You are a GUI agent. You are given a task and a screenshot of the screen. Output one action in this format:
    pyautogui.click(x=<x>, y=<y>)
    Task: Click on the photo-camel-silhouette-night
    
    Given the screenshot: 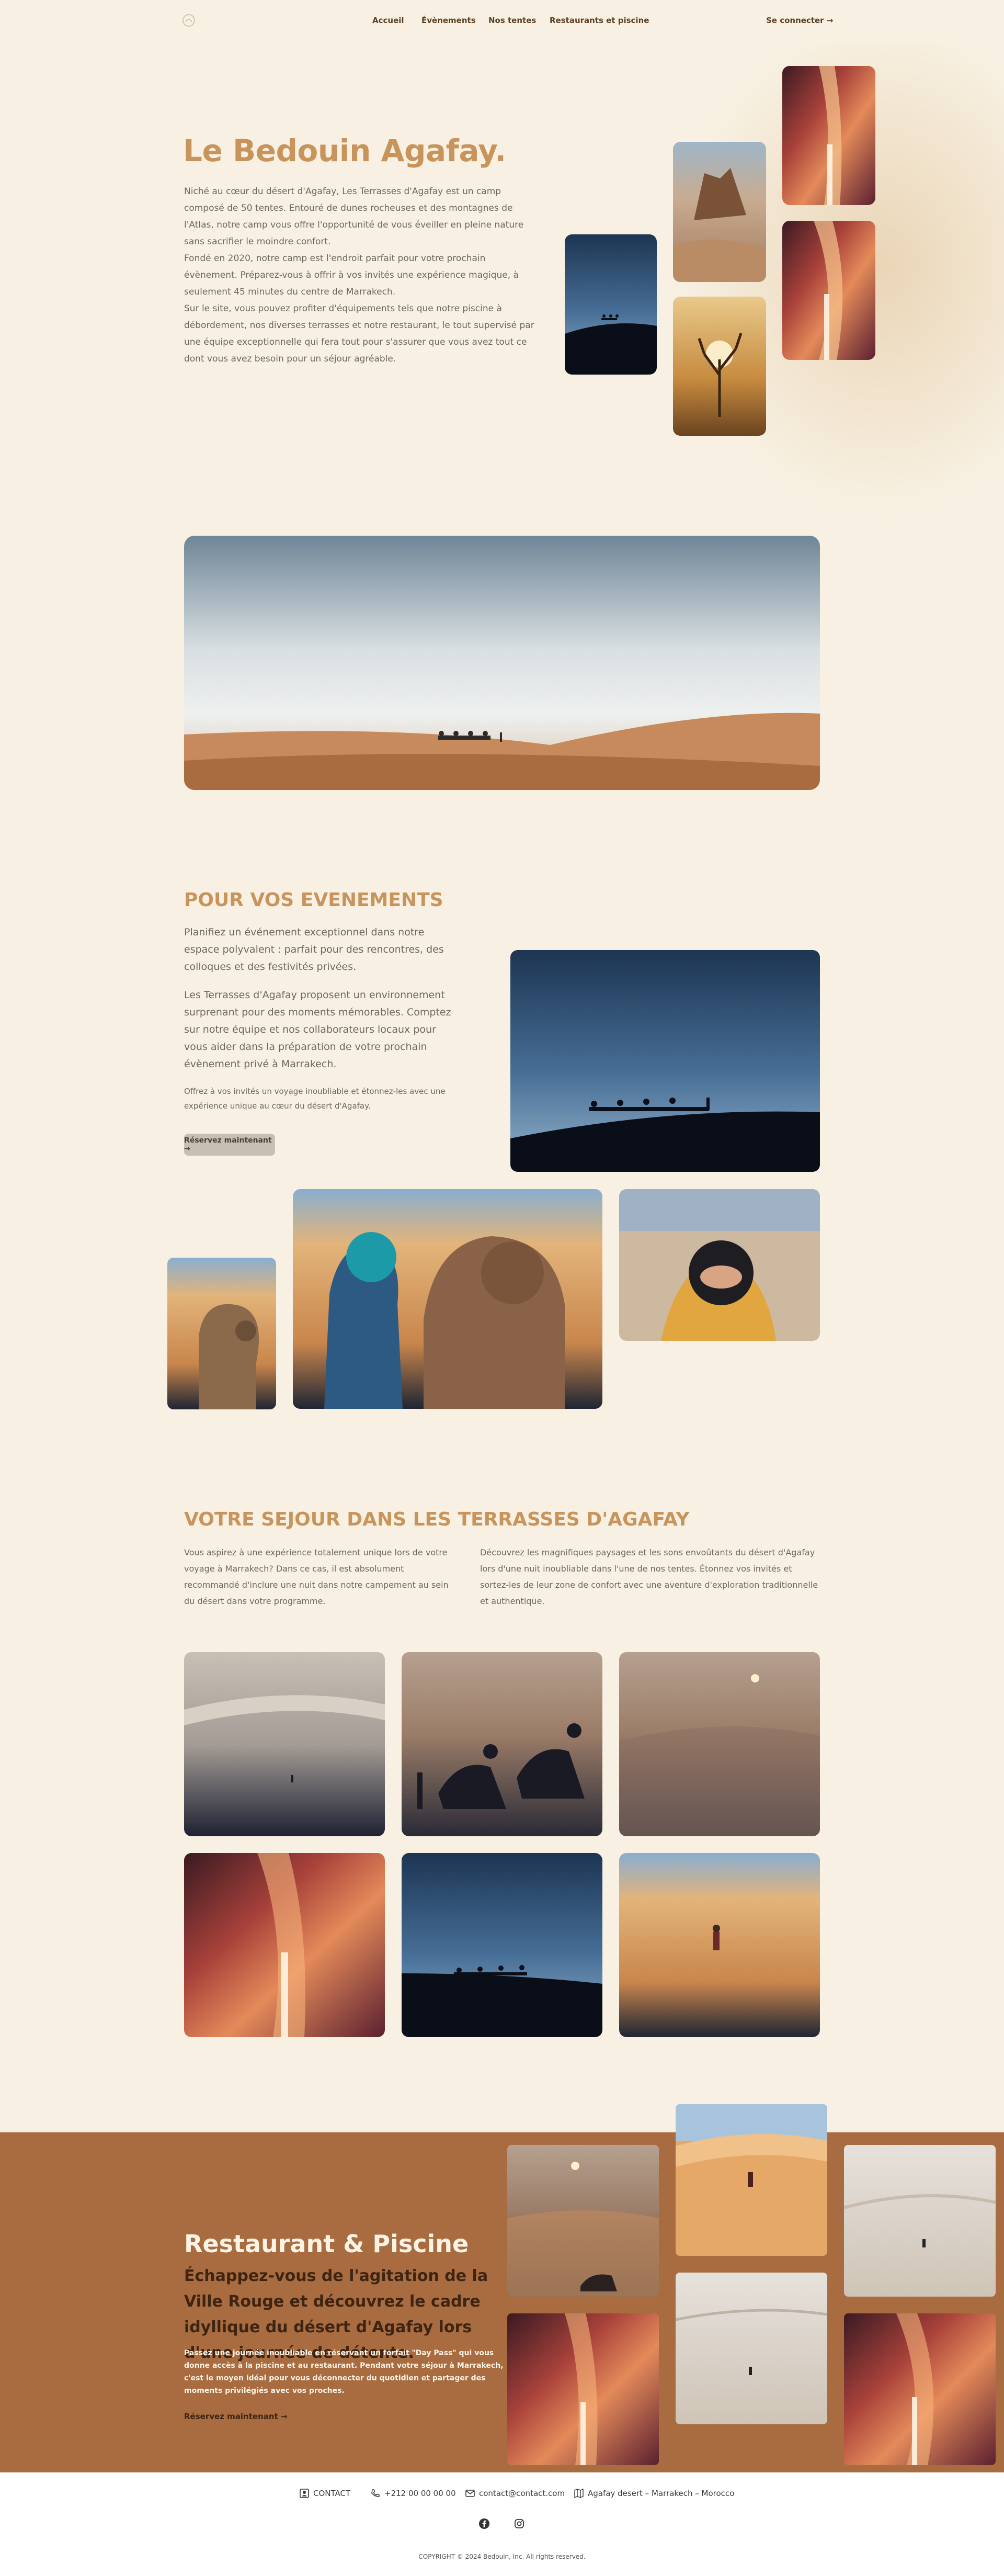 What is the action you would take?
    pyautogui.click(x=611, y=304)
    